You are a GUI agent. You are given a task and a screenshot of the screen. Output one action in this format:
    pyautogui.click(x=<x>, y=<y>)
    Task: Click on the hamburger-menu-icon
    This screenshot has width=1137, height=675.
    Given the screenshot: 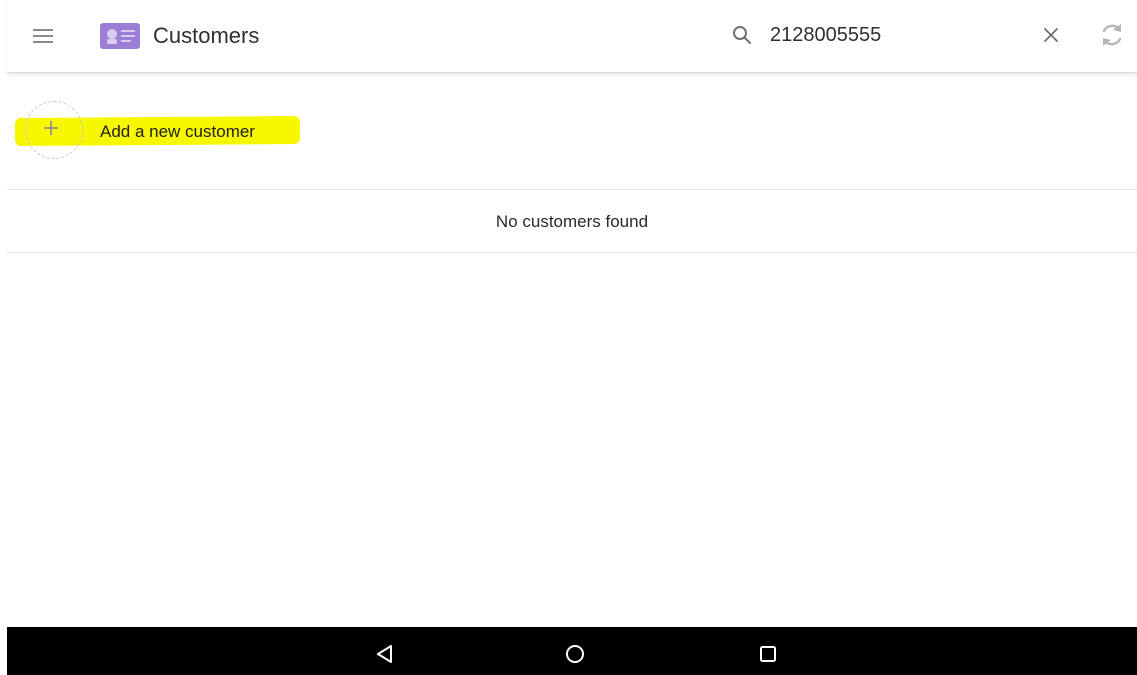 What is the action you would take?
    pyautogui.click(x=43, y=36)
    